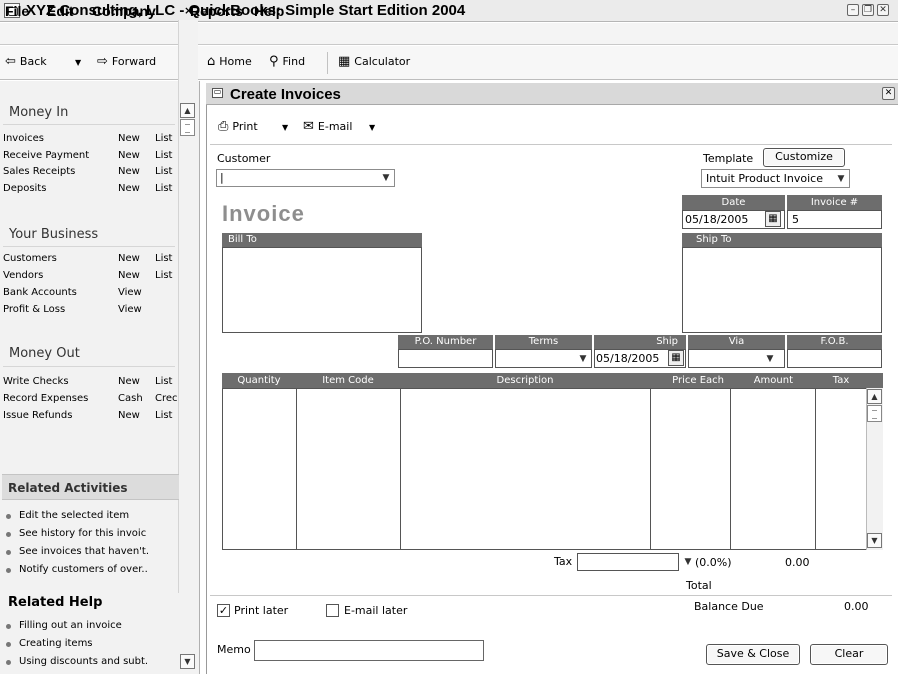 Image resolution: width=898 pixels, height=674 pixels. I want to click on bill-to-field, so click(322, 290).